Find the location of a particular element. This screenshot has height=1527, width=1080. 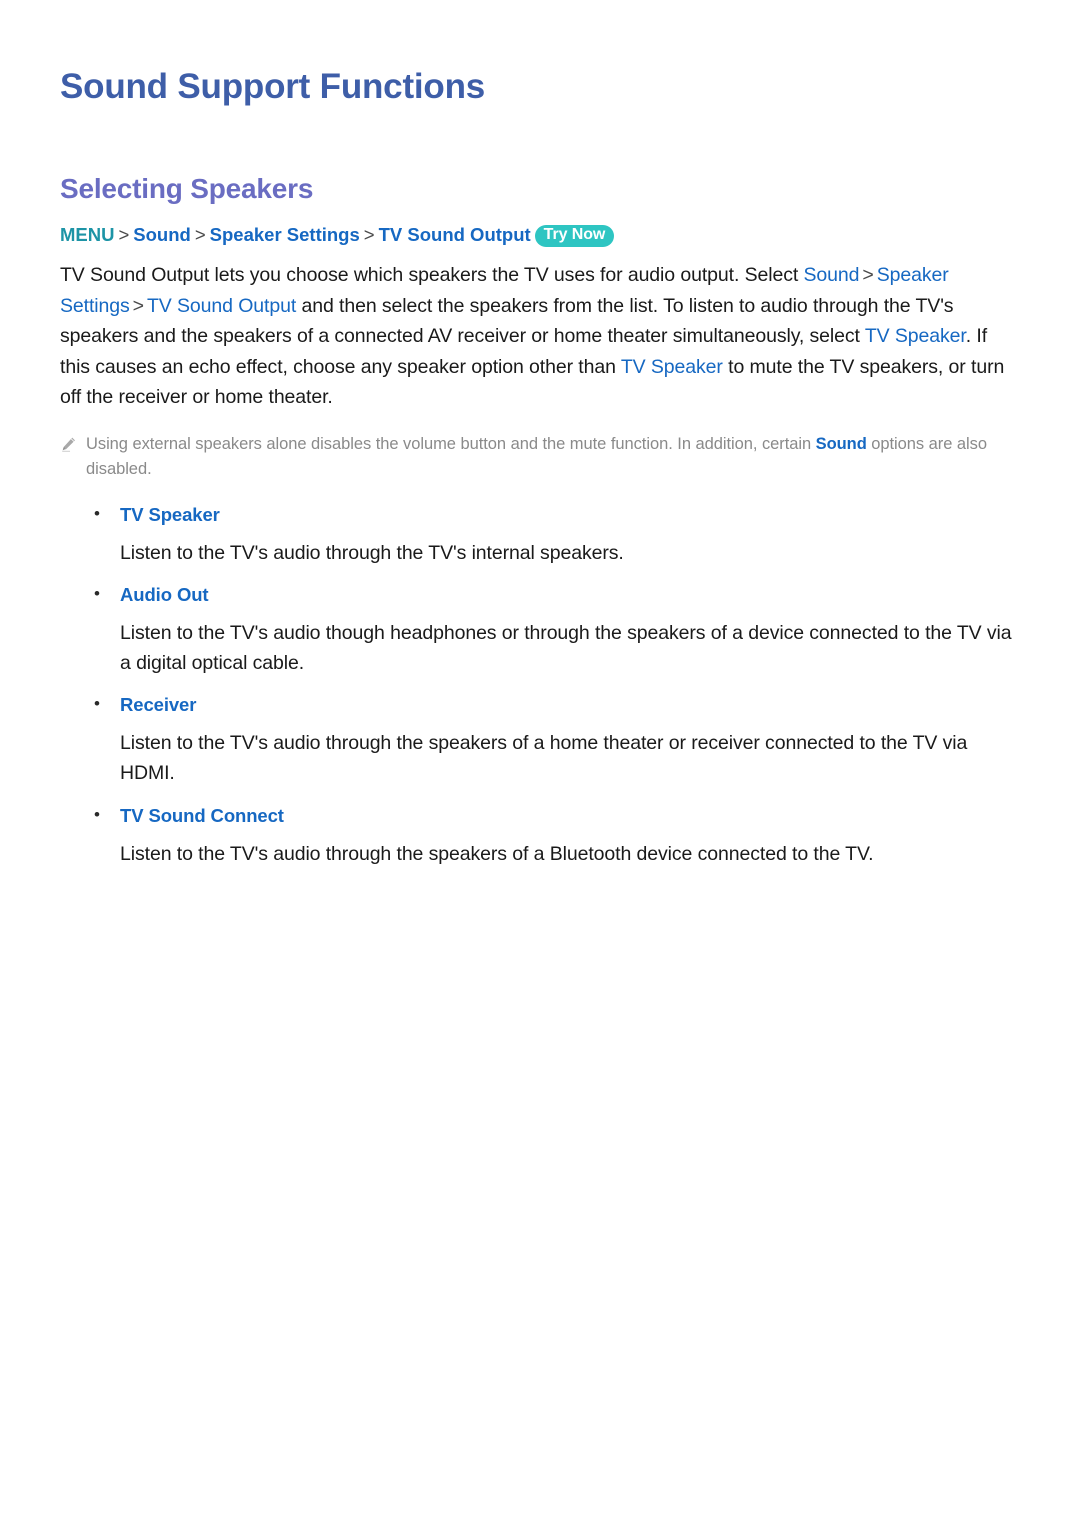

inline-link-tv-sound-output: TV Sound Output is located at coordinates (221, 306).